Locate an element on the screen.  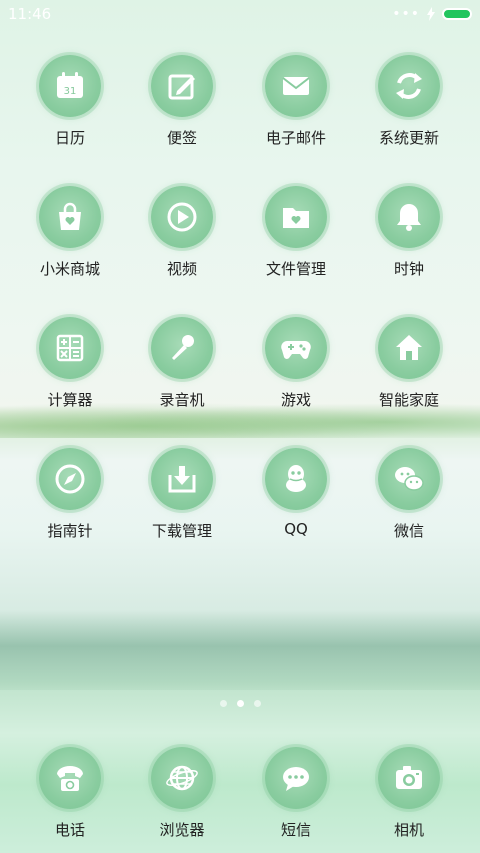
microphone-icon is located at coordinates (182, 348).